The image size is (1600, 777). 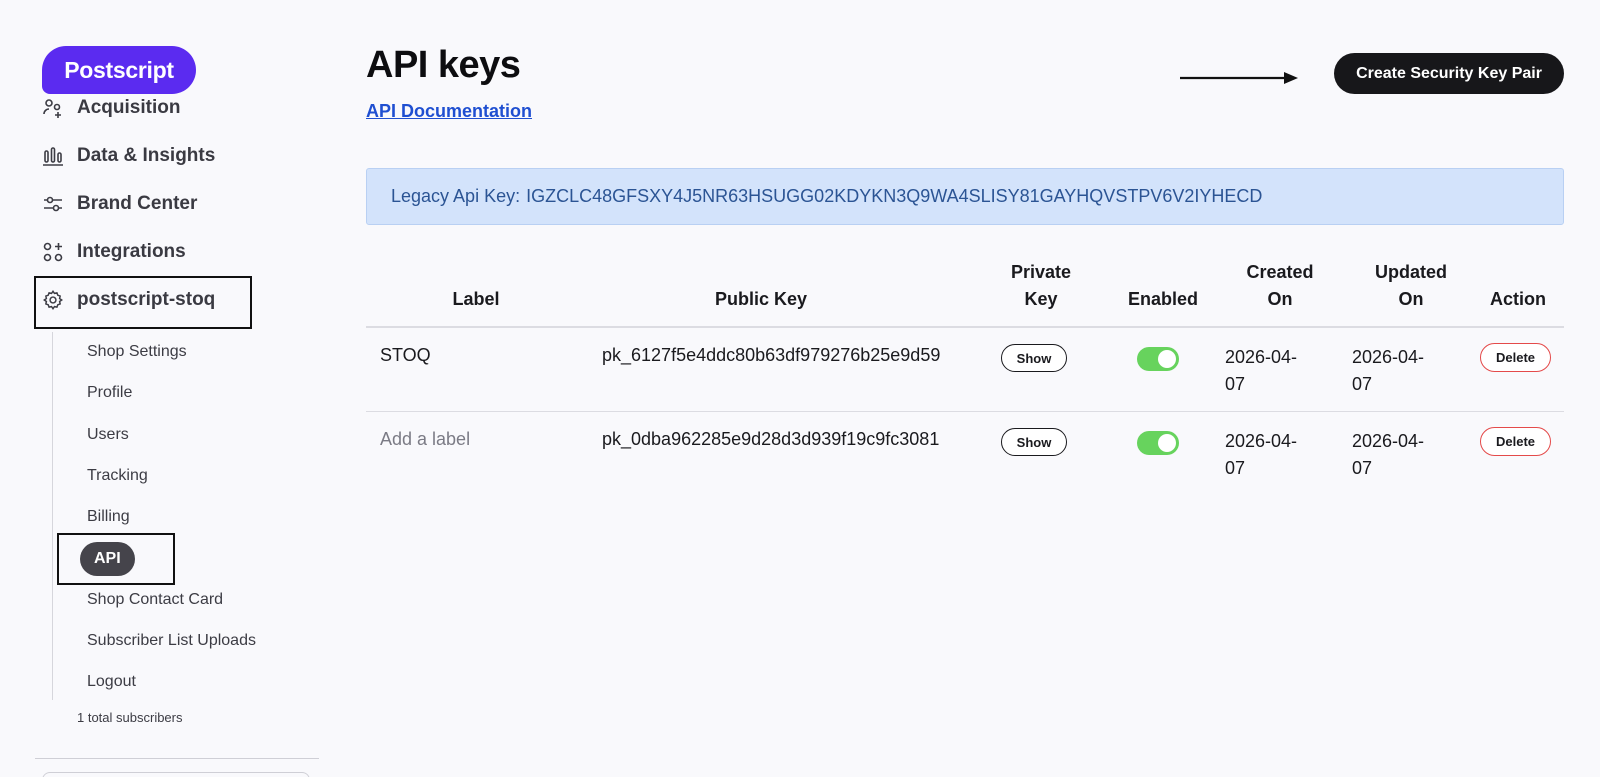 What do you see at coordinates (1280, 286) in the screenshot?
I see `header-created-on: Created On` at bounding box center [1280, 286].